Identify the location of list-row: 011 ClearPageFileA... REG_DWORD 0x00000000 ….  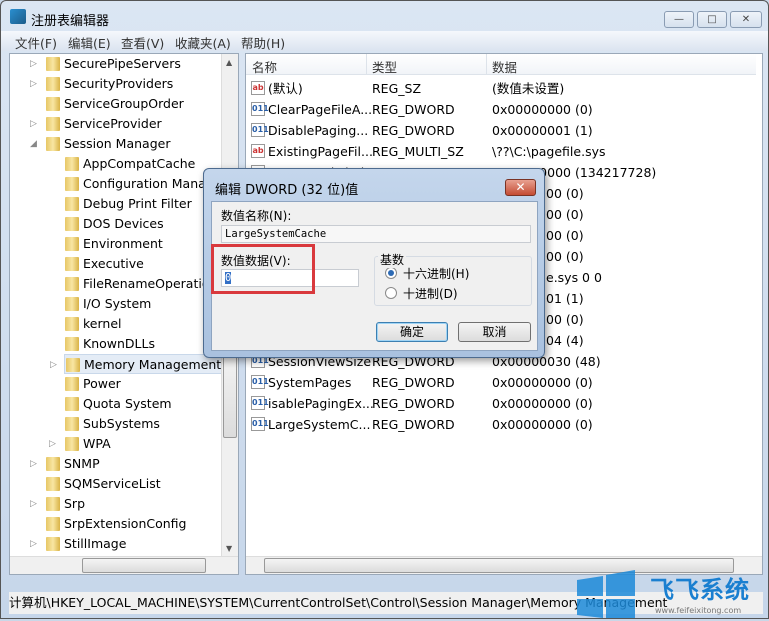
(501, 109).